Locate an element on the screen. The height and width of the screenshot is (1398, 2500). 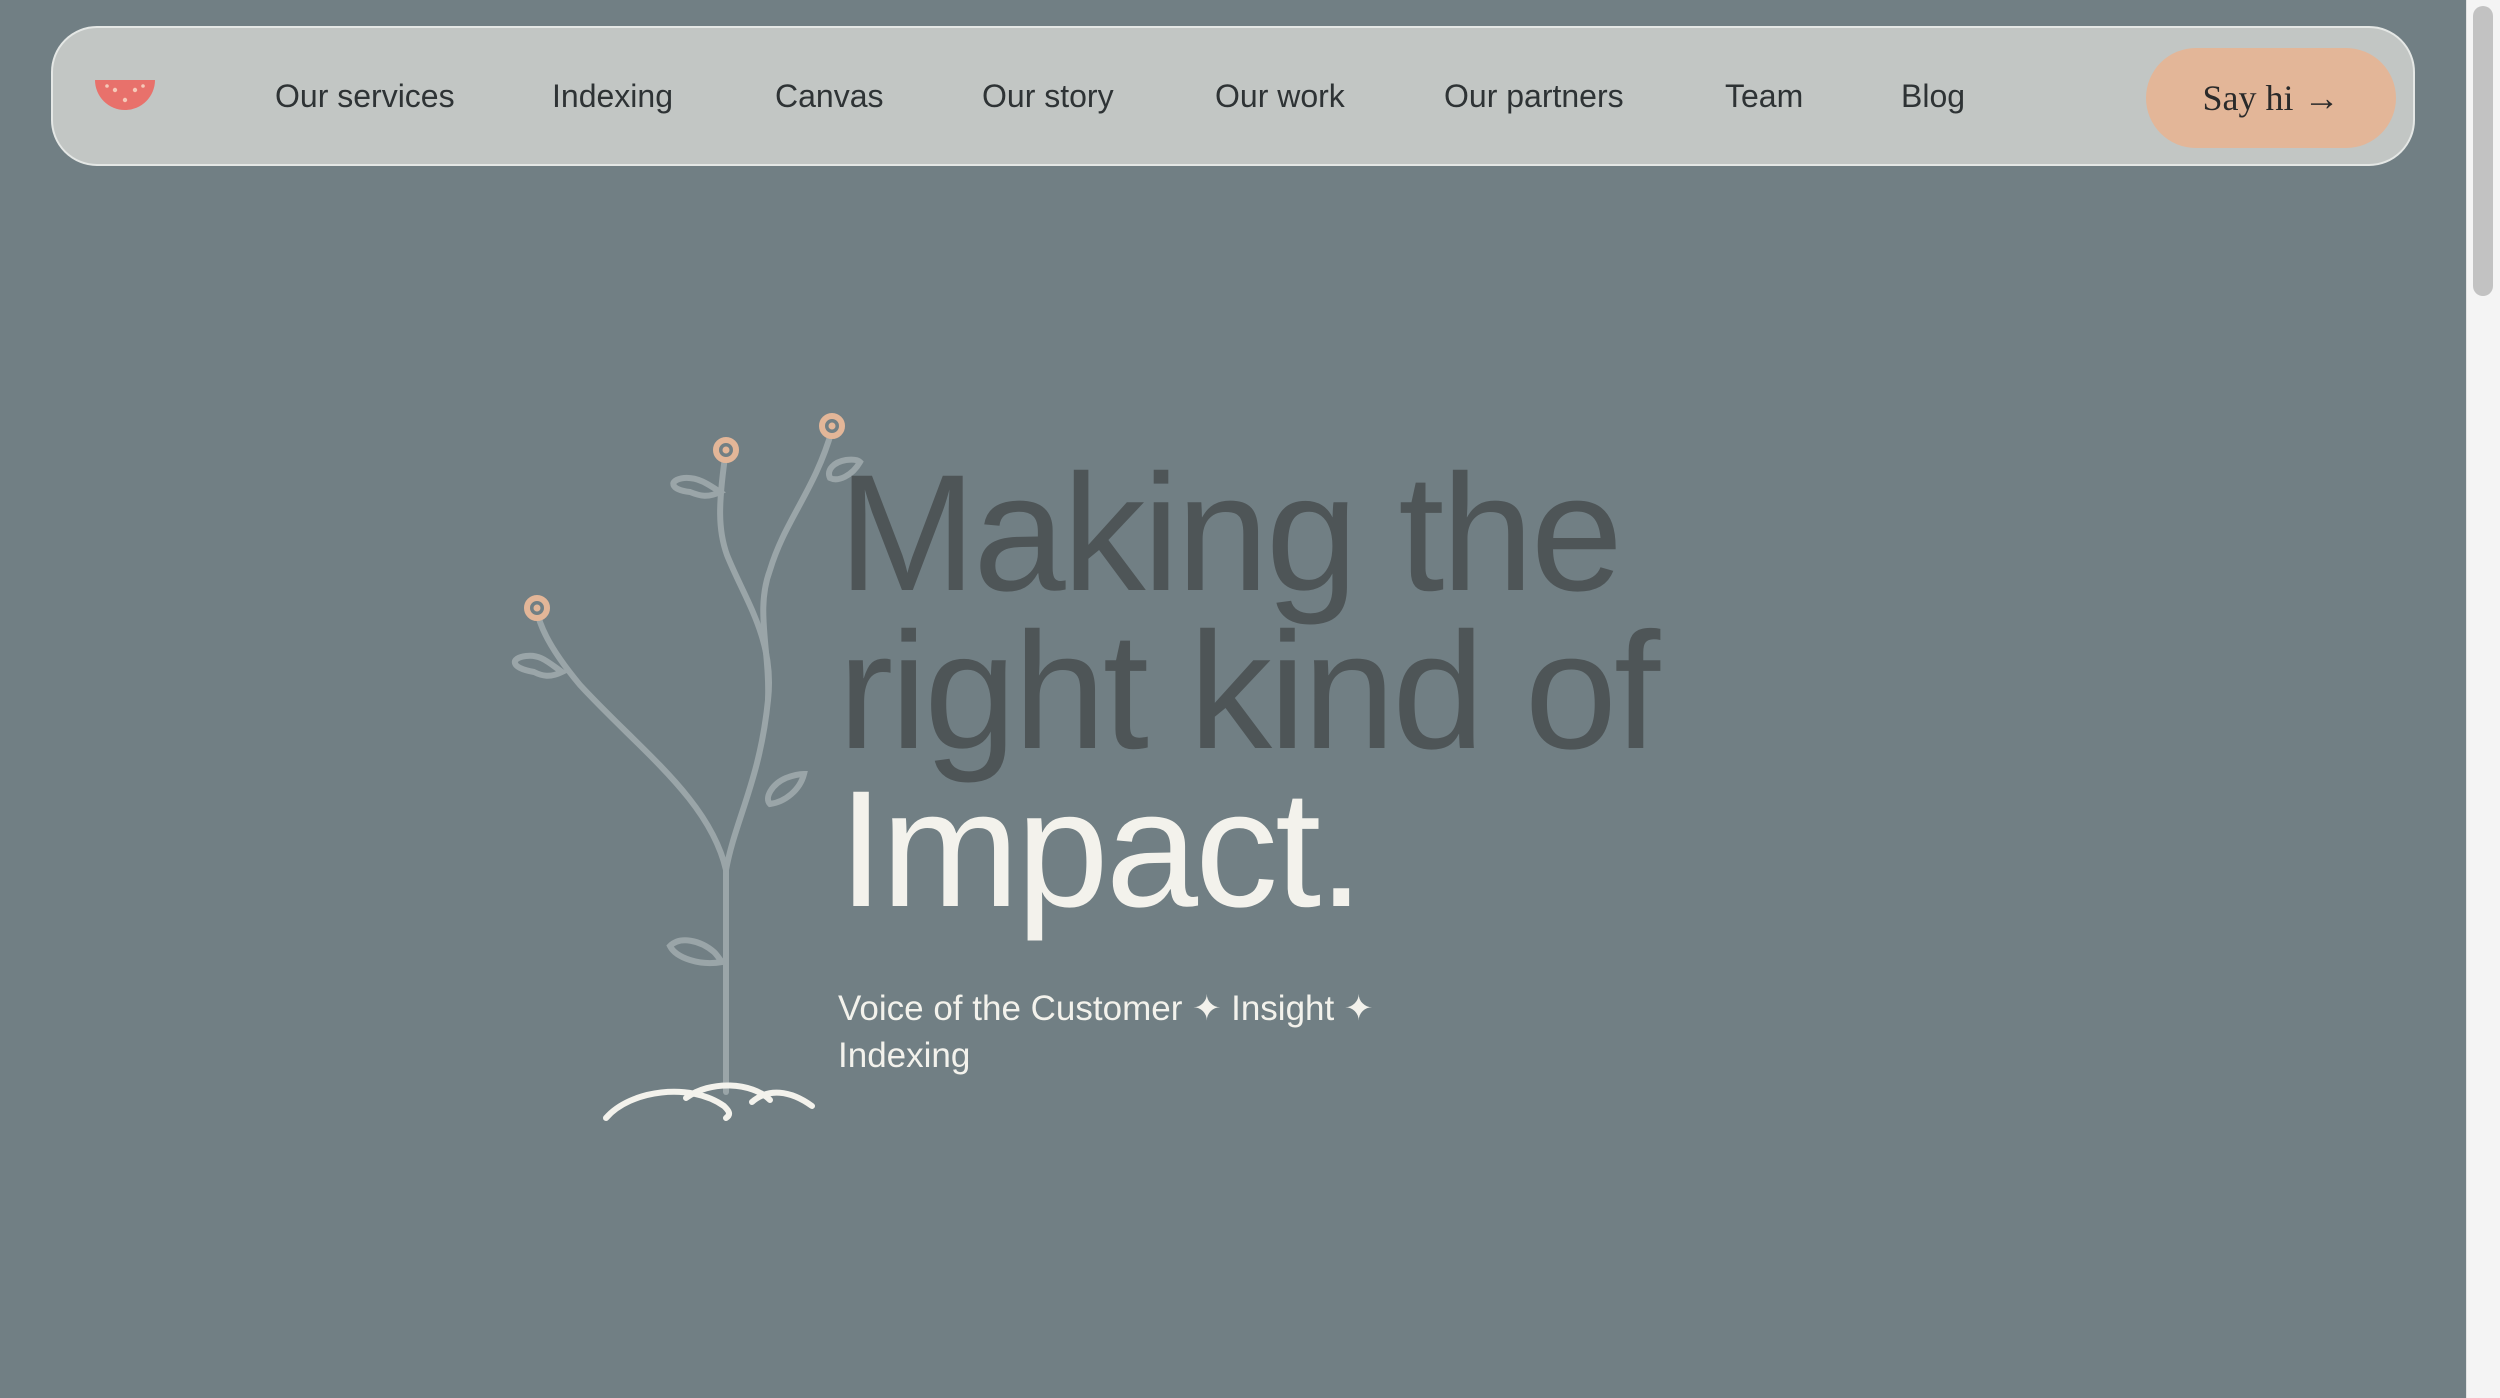
say-hi-button: Say hi → is located at coordinates (2271, 98).